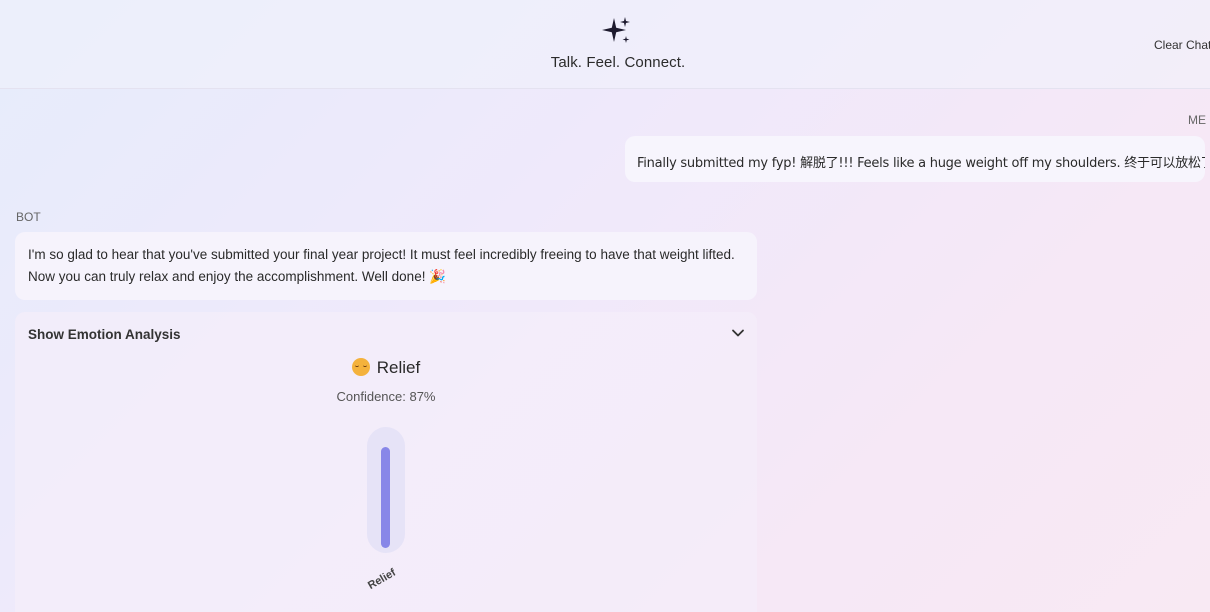  Describe the element at coordinates (616, 30) in the screenshot. I see `sparkles-icon` at that location.